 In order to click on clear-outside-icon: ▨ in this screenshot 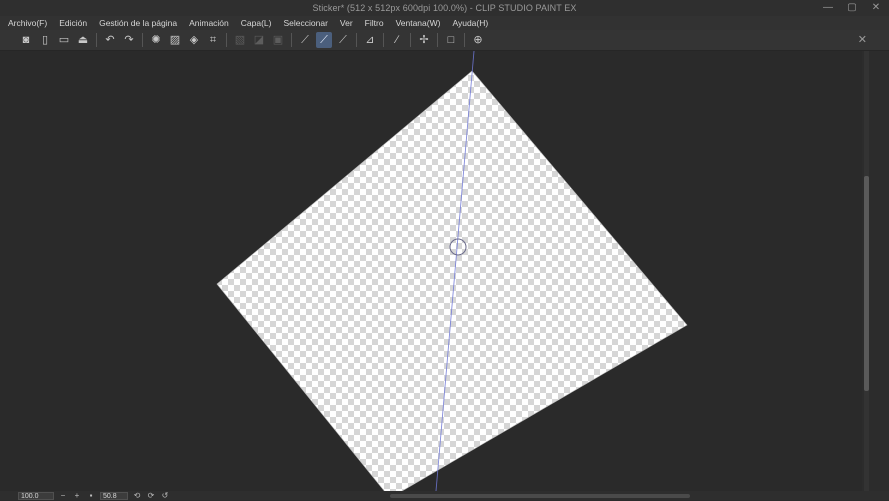, I will do `click(175, 40)`.